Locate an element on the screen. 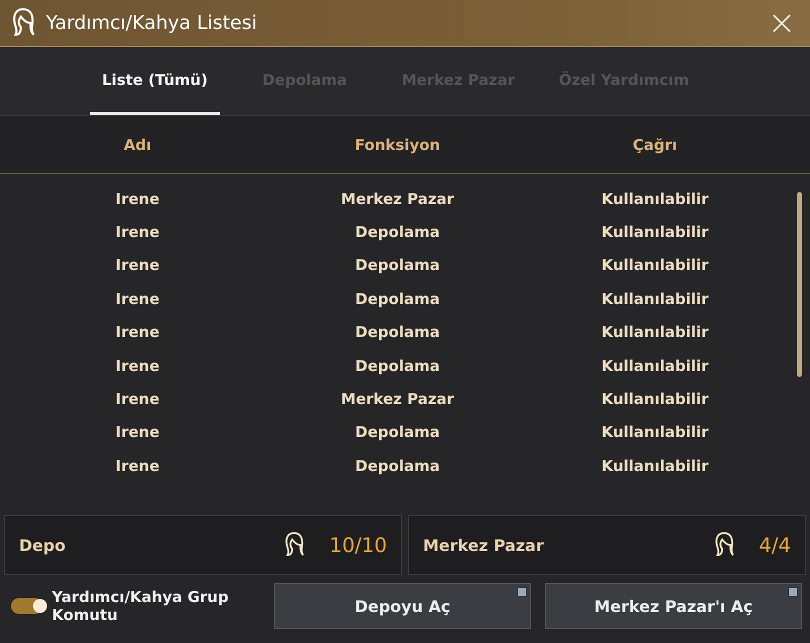 The height and width of the screenshot is (643, 810). action-button: Depoyu Aç is located at coordinates (402, 606).